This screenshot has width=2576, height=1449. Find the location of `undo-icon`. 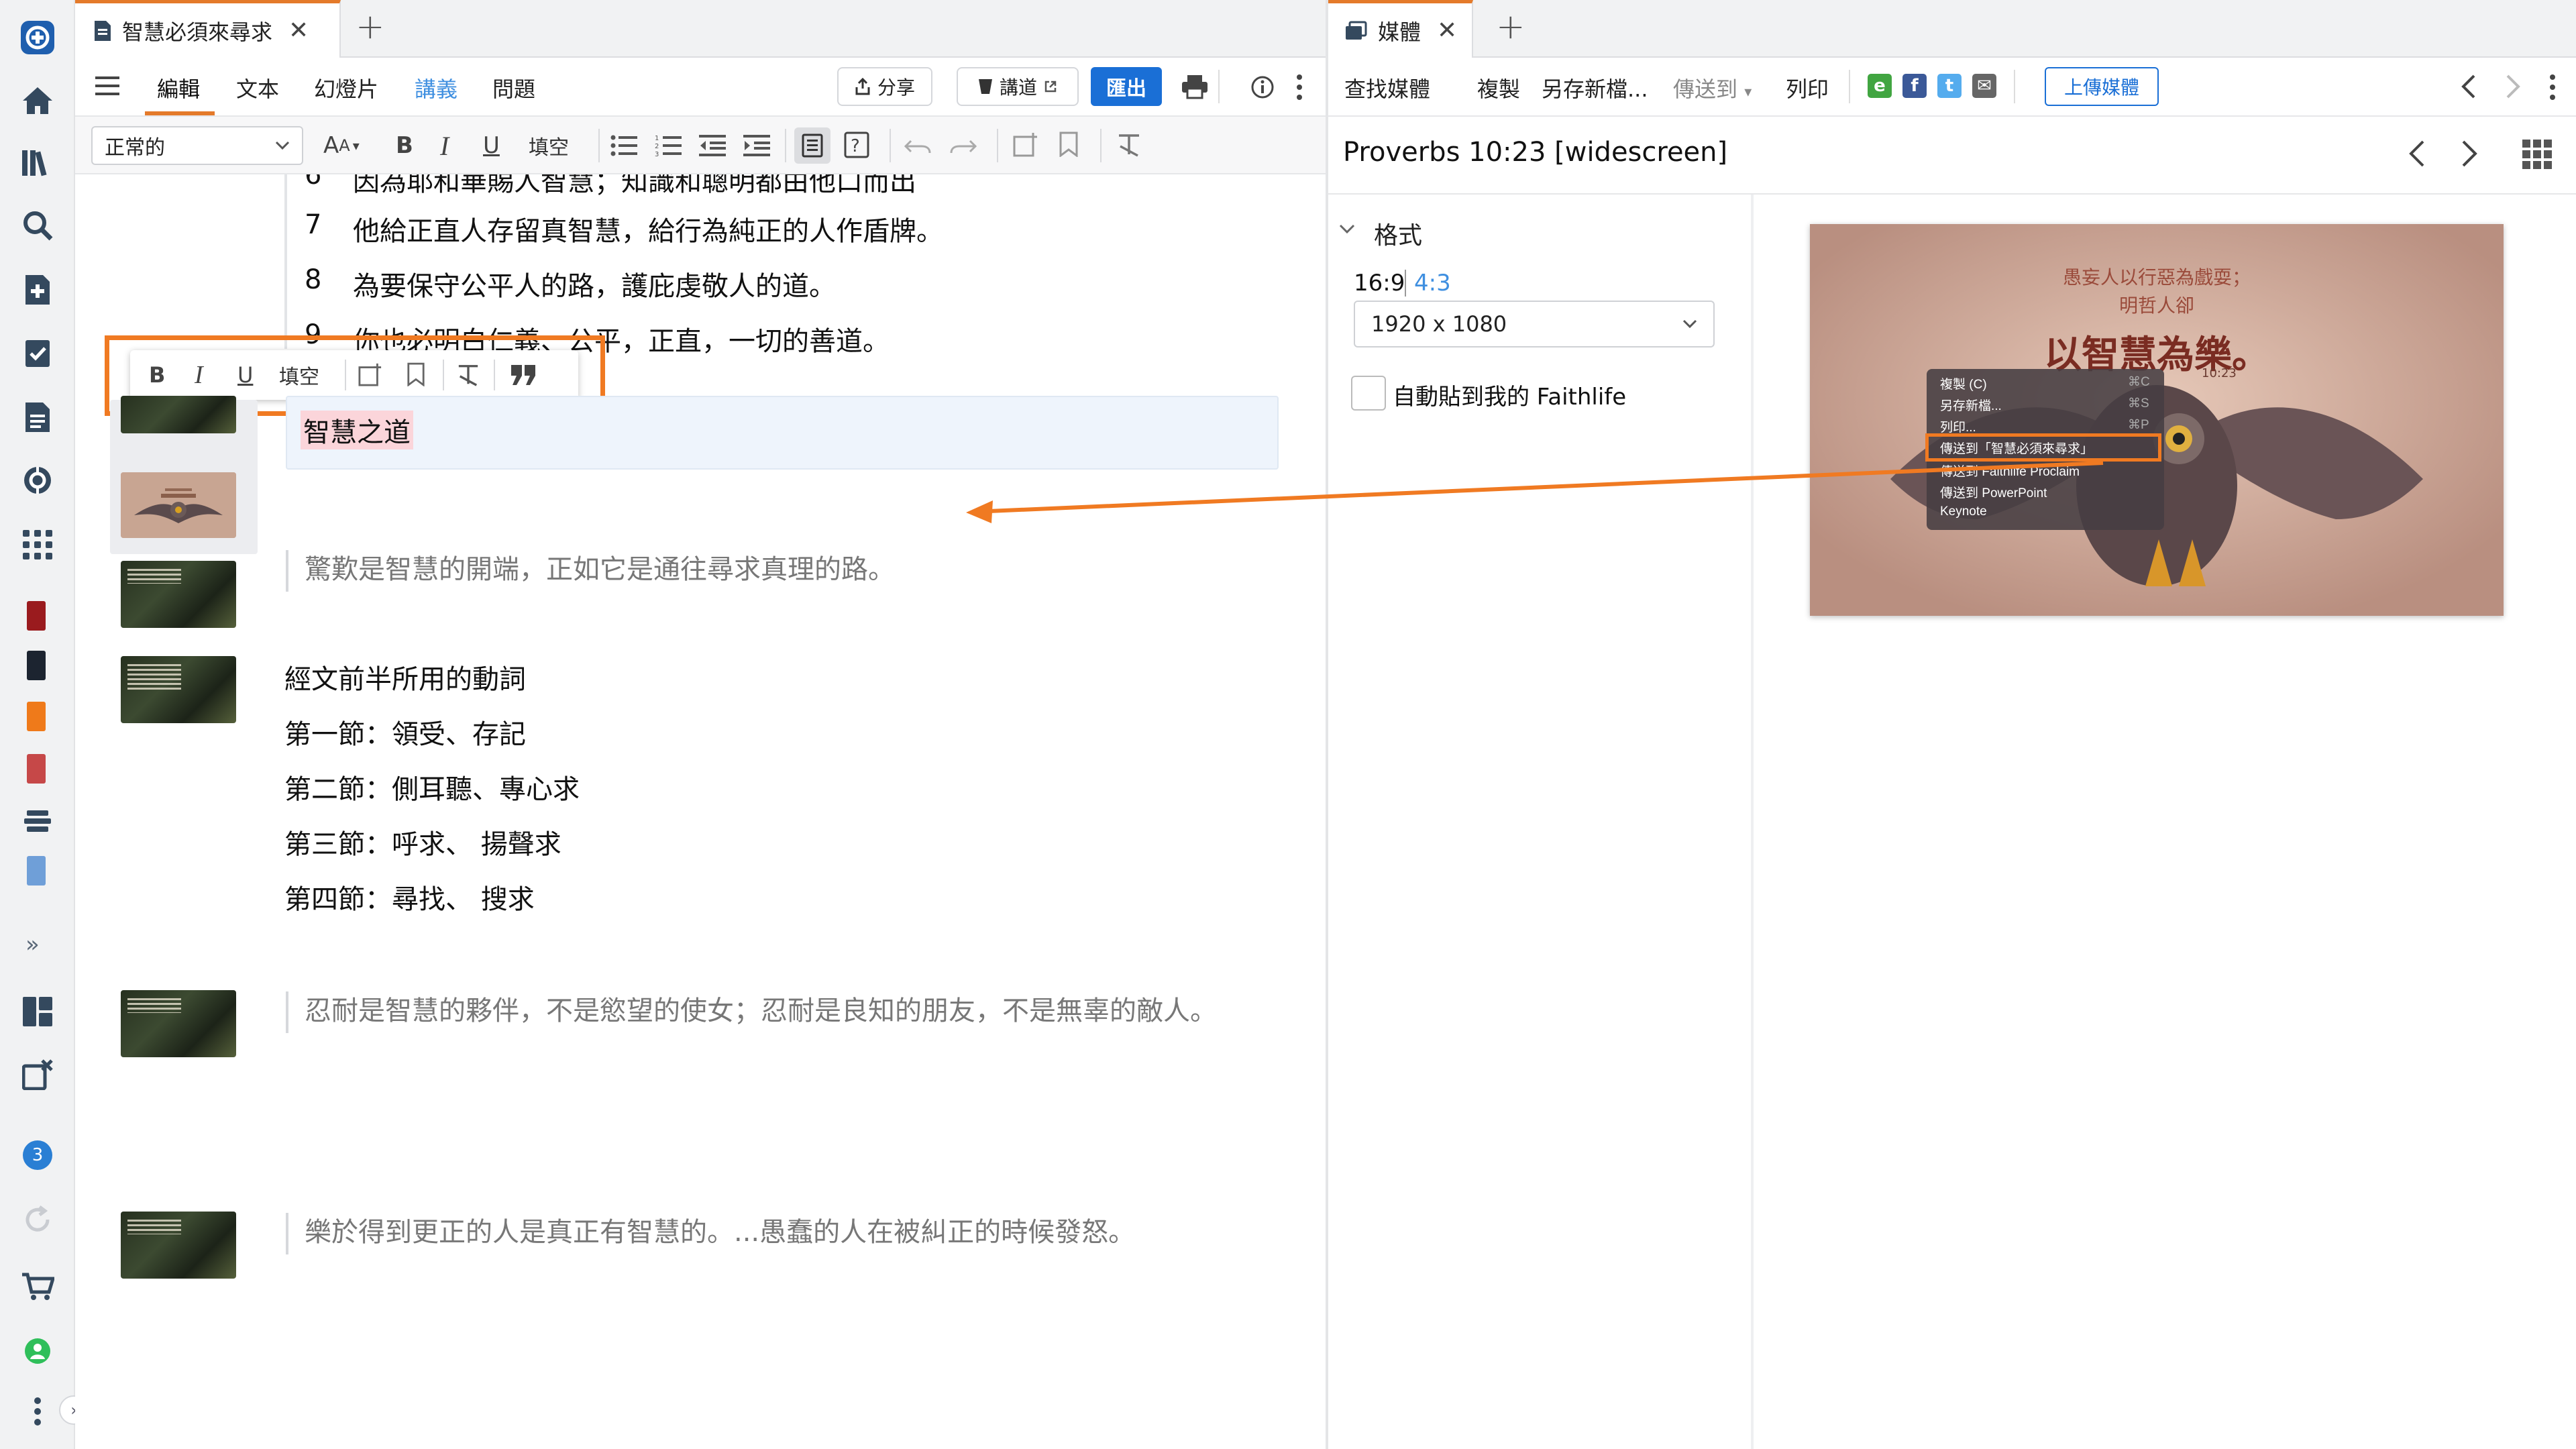

undo-icon is located at coordinates (917, 147).